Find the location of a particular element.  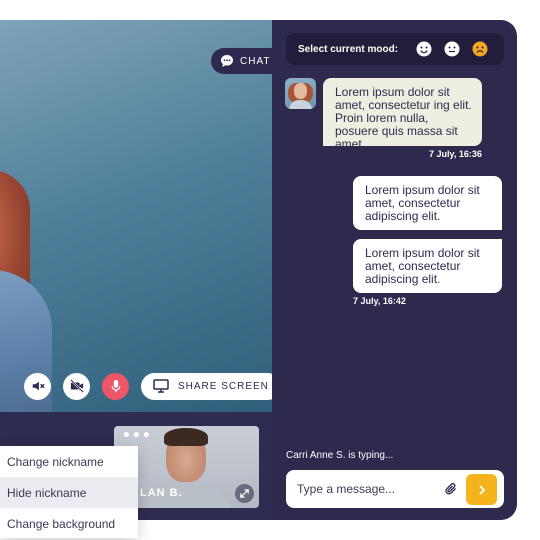

chat-tab-label: CHAT is located at coordinates (255, 61).